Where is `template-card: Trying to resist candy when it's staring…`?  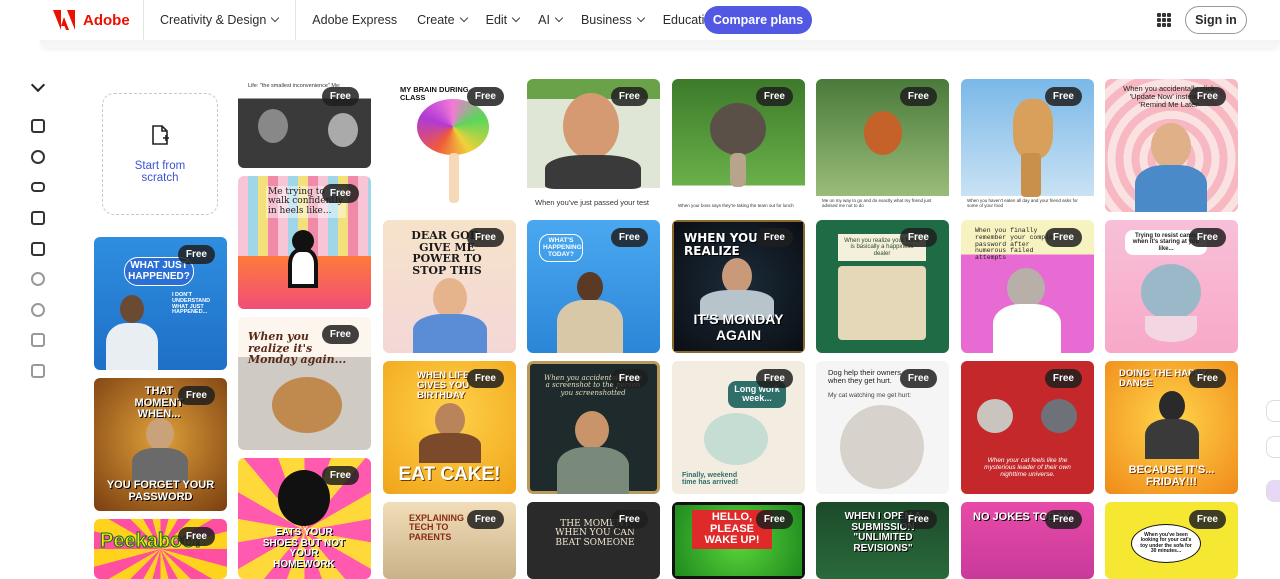
template-card: Trying to resist candy when it's staring… is located at coordinates (1171, 286).